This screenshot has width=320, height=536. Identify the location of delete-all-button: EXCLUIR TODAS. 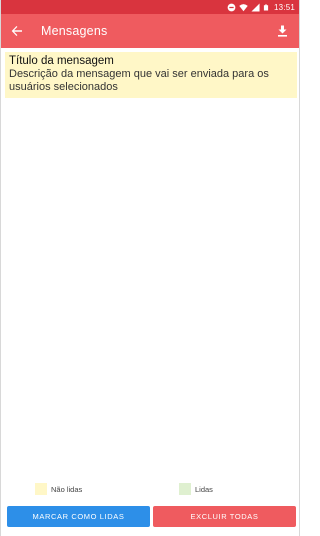
(224, 516).